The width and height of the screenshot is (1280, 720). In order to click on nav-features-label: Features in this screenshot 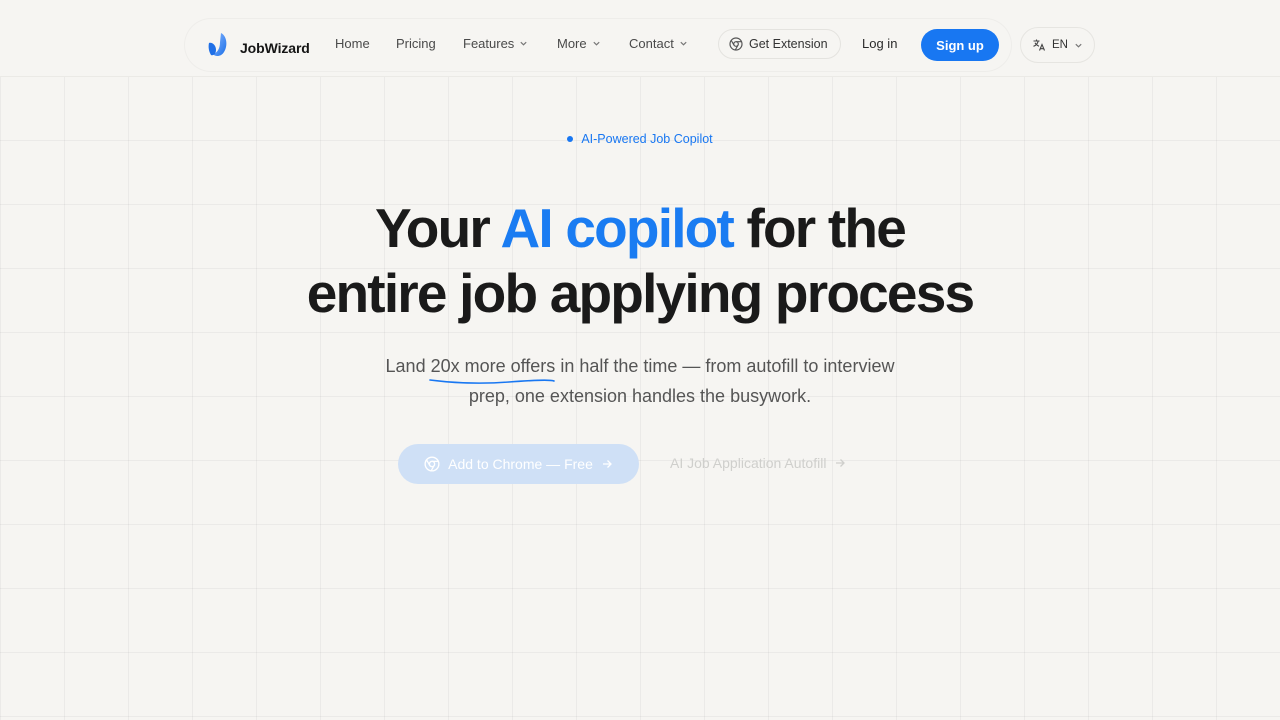, I will do `click(489, 43)`.